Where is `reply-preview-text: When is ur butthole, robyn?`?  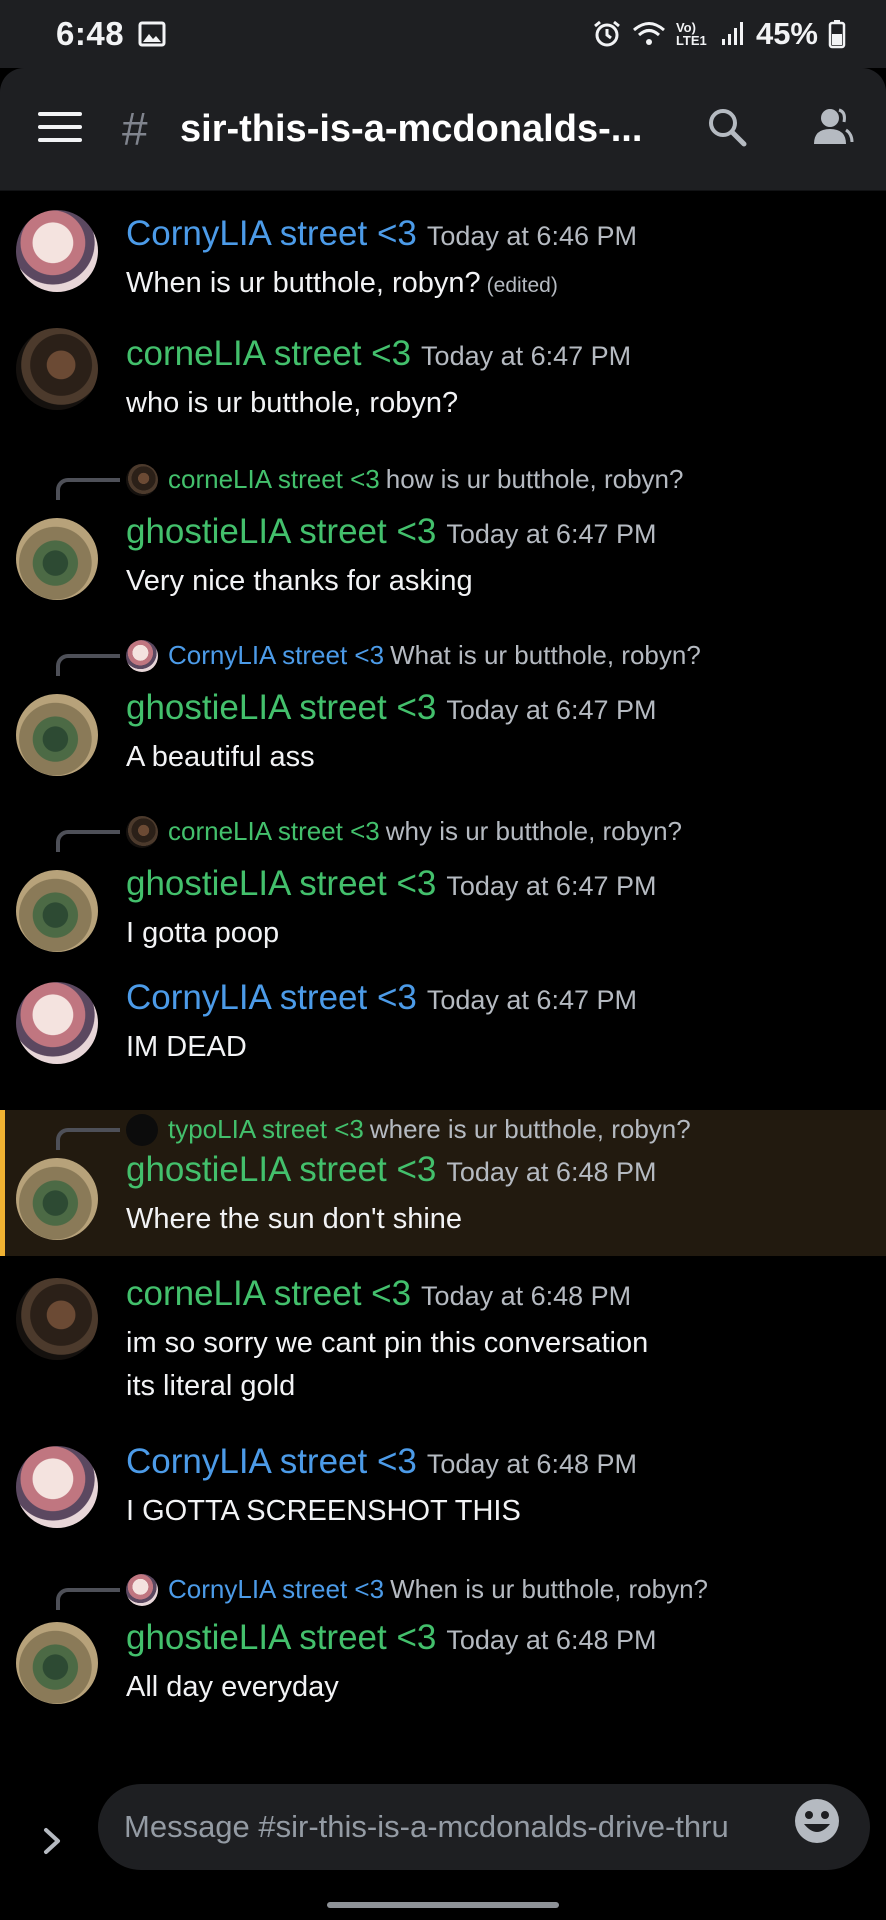 reply-preview-text: When is ur butthole, robyn? is located at coordinates (549, 1589).